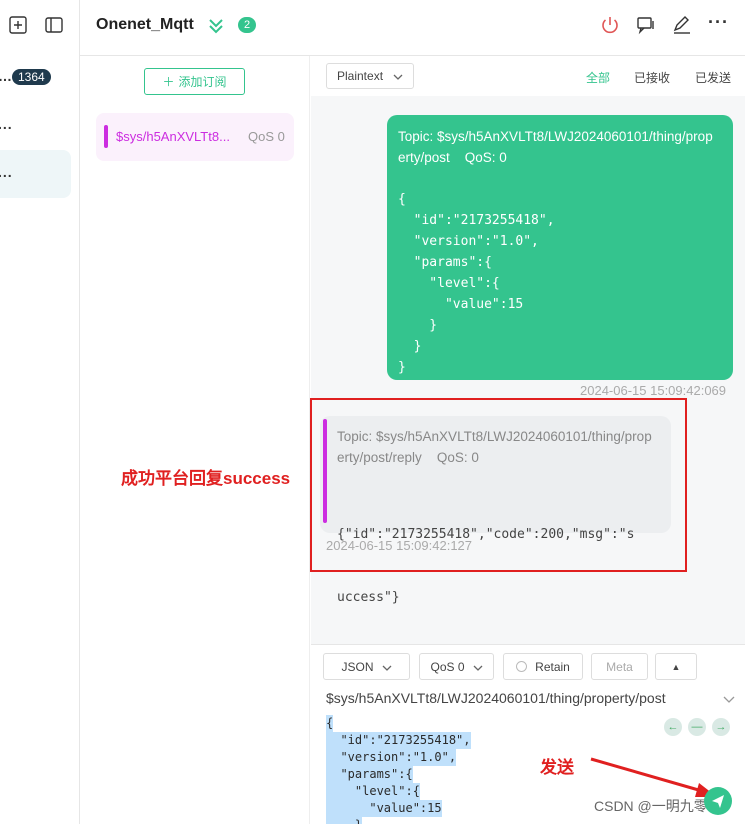 This screenshot has width=745, height=824. Describe the element at coordinates (373, 791) in the screenshot. I see `payload-line: "level":{` at that location.